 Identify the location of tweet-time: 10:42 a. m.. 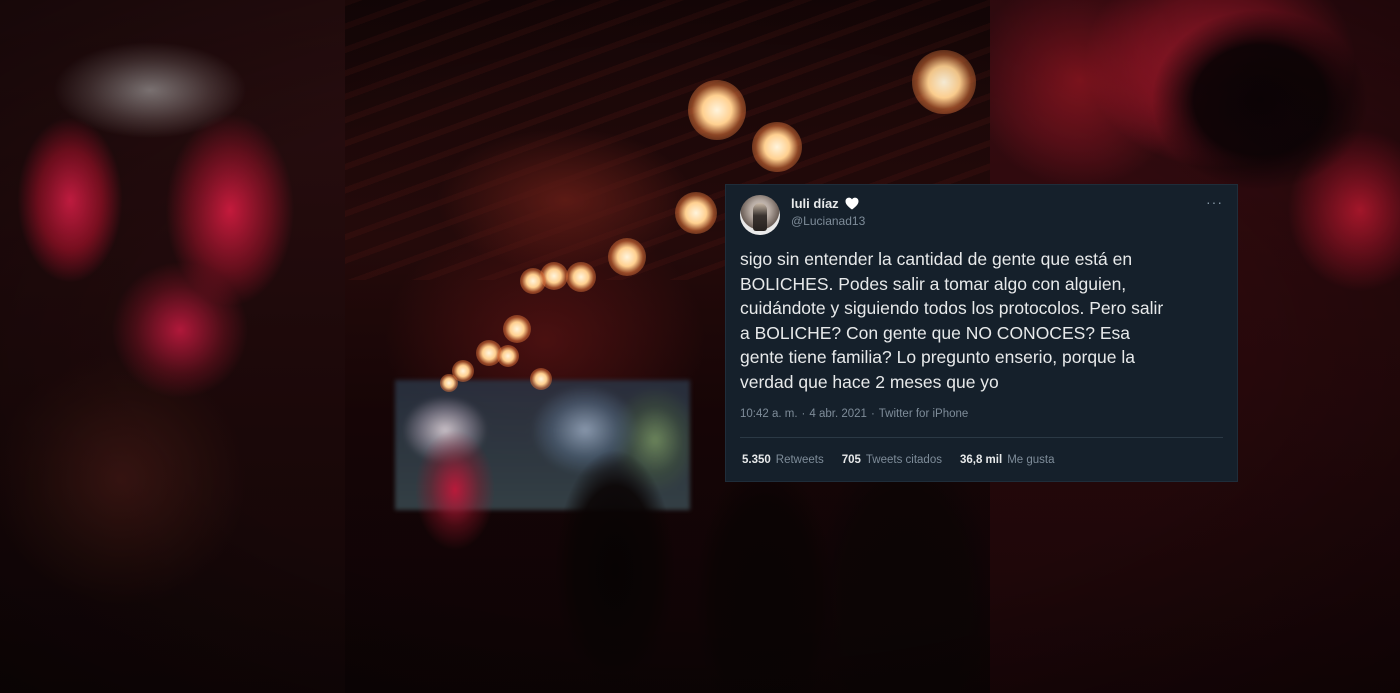
(769, 414).